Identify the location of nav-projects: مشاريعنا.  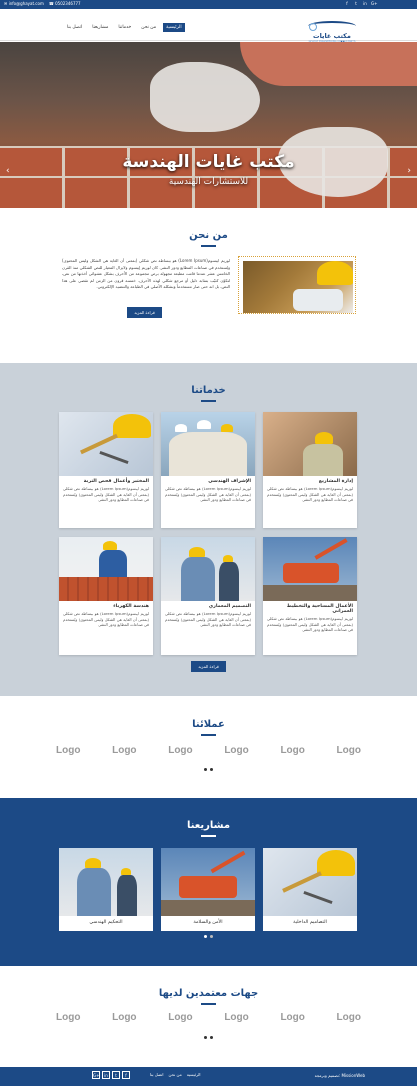
(100, 27).